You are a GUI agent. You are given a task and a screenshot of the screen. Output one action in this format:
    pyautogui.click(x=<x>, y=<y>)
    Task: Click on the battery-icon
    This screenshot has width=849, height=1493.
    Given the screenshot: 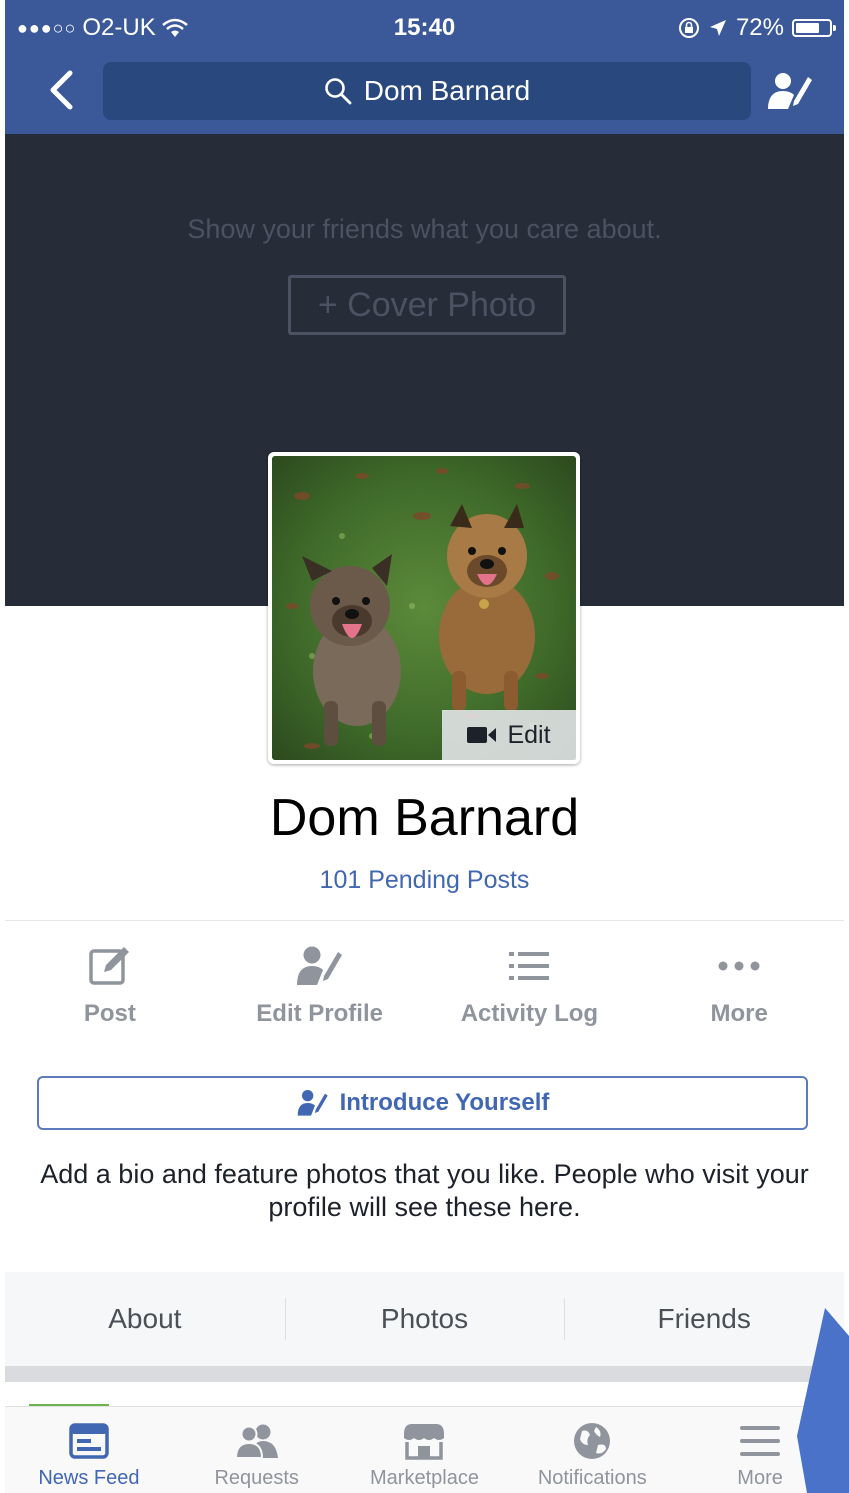 What is the action you would take?
    pyautogui.click(x=814, y=28)
    